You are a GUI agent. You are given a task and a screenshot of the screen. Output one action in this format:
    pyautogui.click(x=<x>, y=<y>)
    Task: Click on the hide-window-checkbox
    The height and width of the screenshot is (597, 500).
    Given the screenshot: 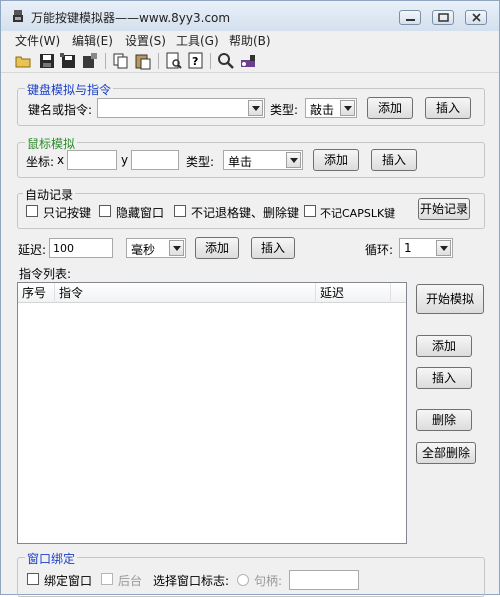 What is the action you would take?
    pyautogui.click(x=105, y=211)
    